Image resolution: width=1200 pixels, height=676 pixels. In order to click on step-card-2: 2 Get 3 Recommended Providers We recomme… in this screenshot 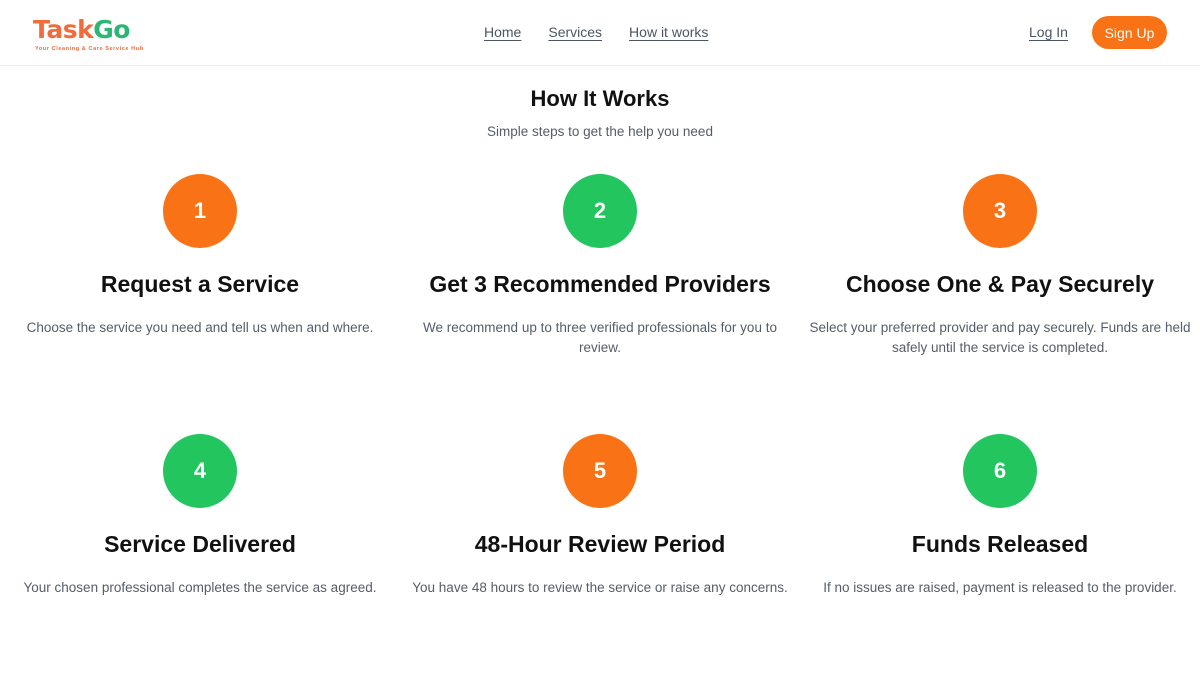, I will do `click(600, 304)`.